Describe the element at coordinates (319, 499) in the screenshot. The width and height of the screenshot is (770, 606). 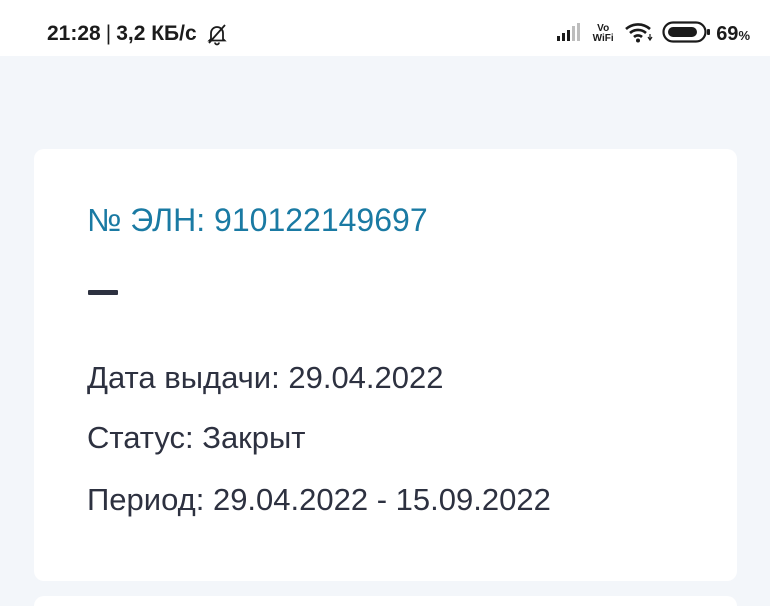
I see `period-text: Период: 29.04.2022 - 15.09.2022` at that location.